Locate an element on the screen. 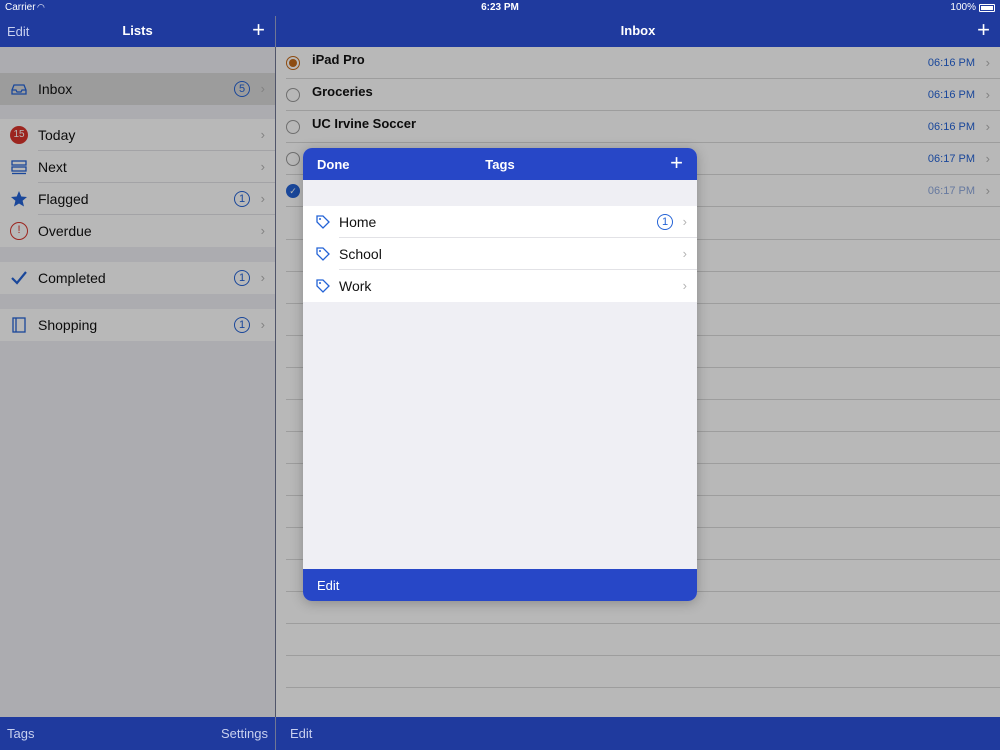  lists-nav-bar: Edit Lists + is located at coordinates (137, 31).